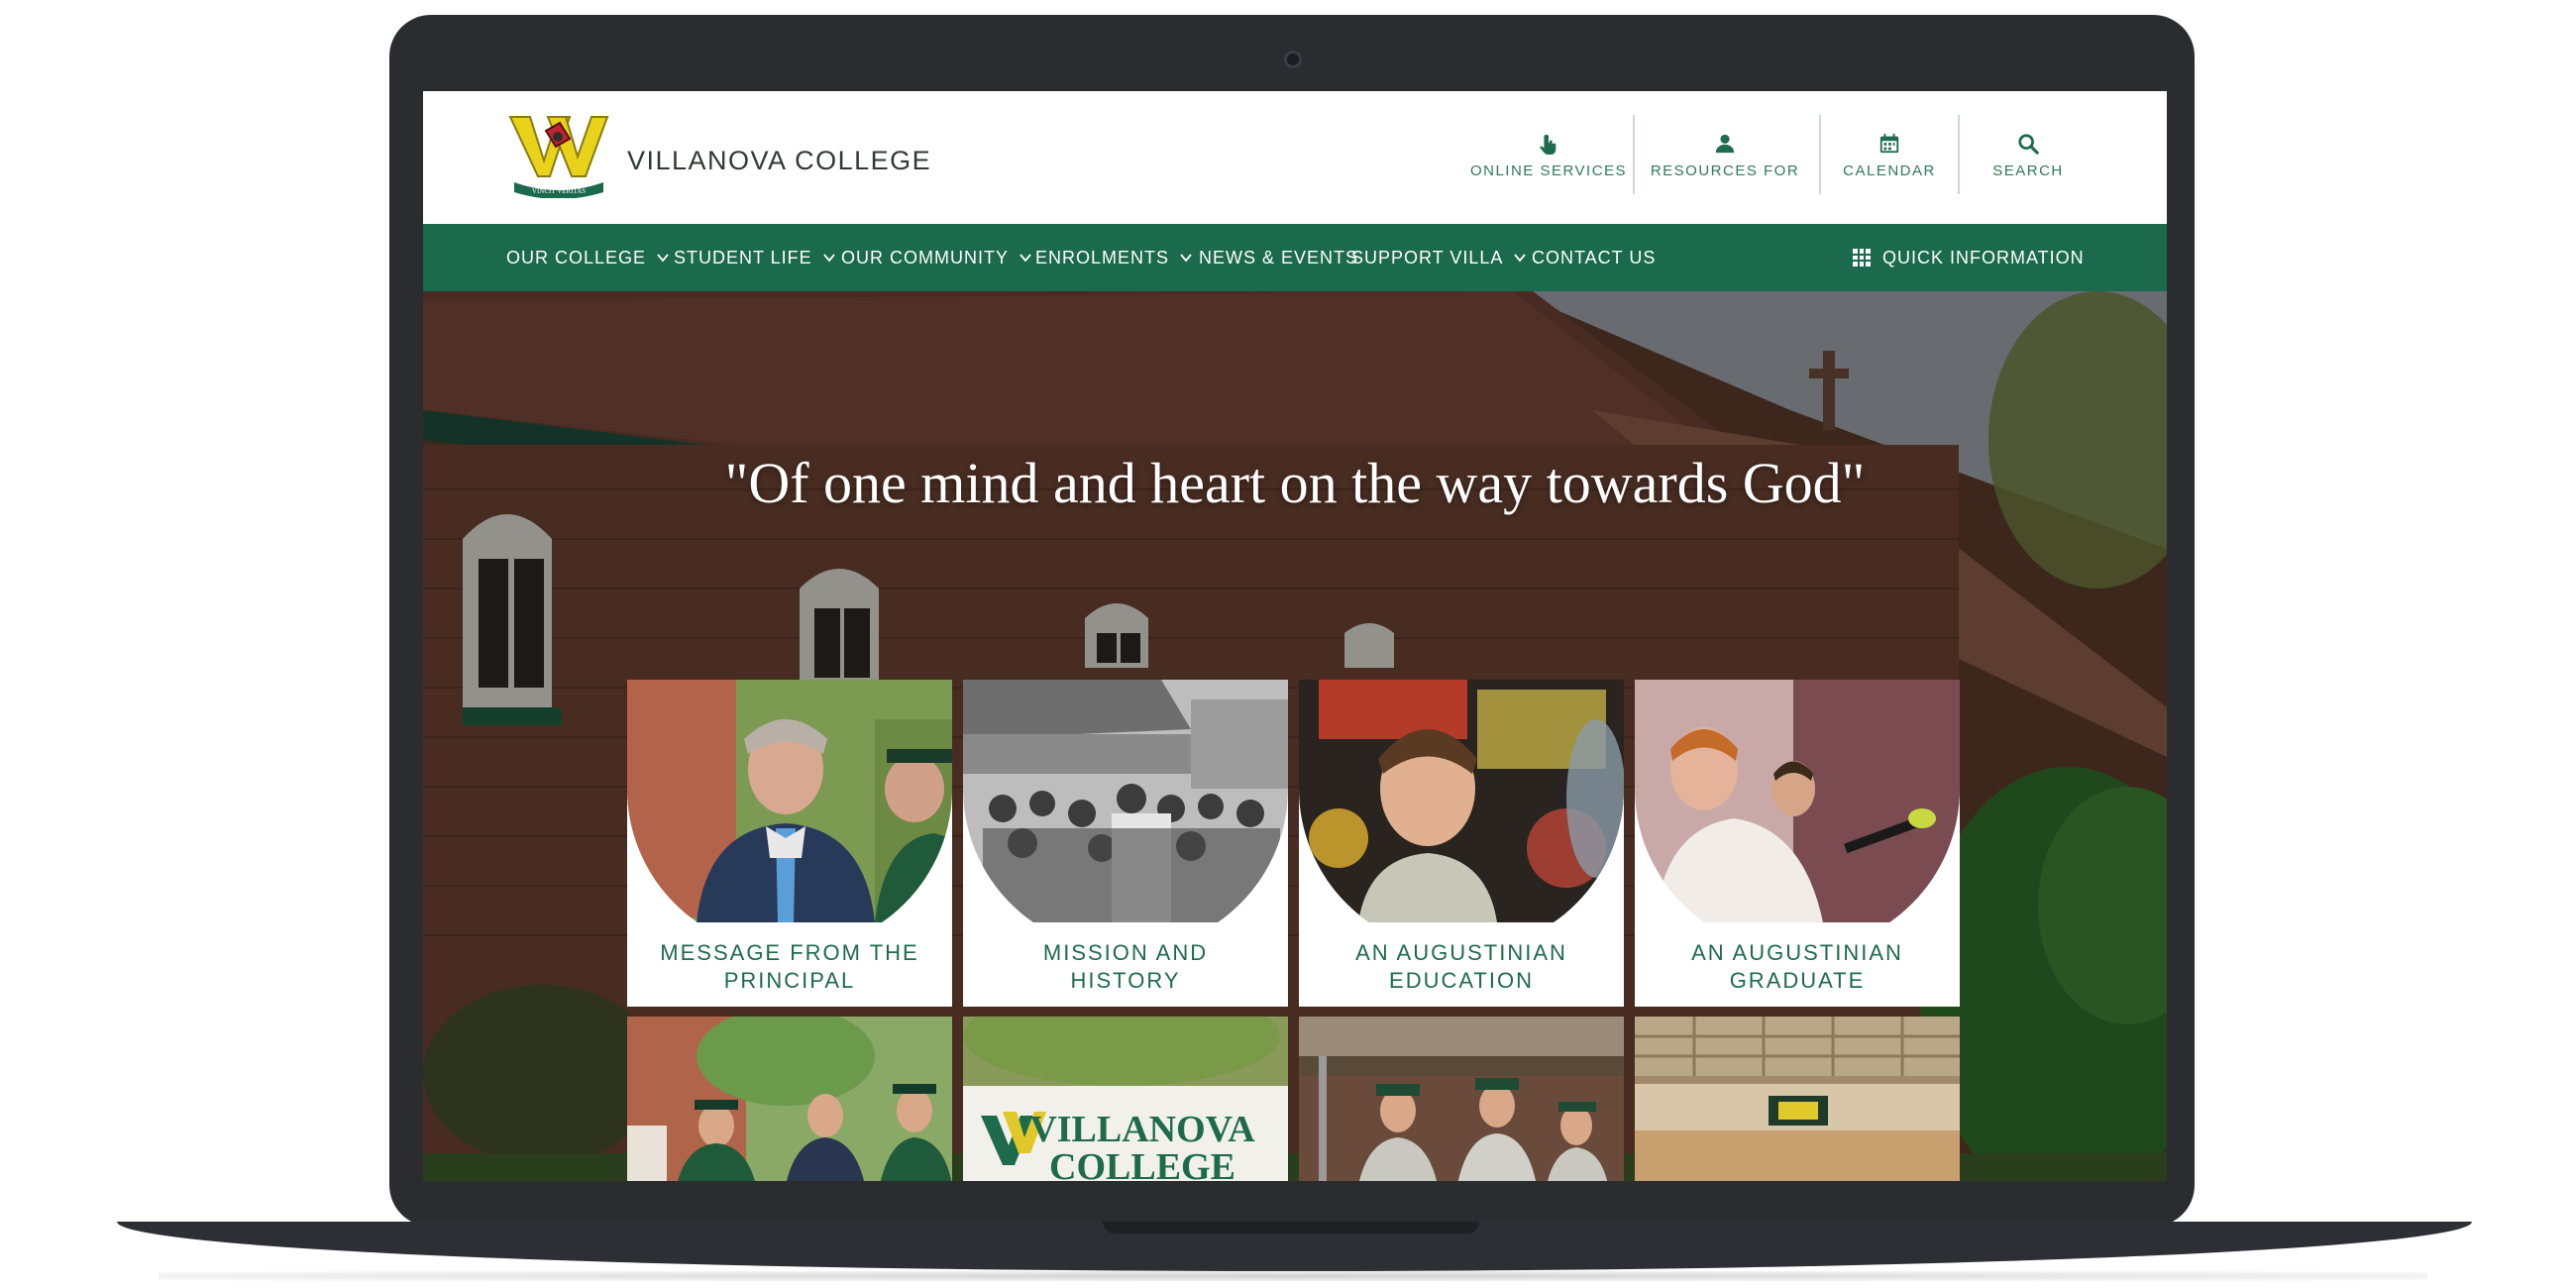 The height and width of the screenshot is (1288, 2576). I want to click on card-mission-and-history: MISSION AND HISTORY, so click(1125, 843).